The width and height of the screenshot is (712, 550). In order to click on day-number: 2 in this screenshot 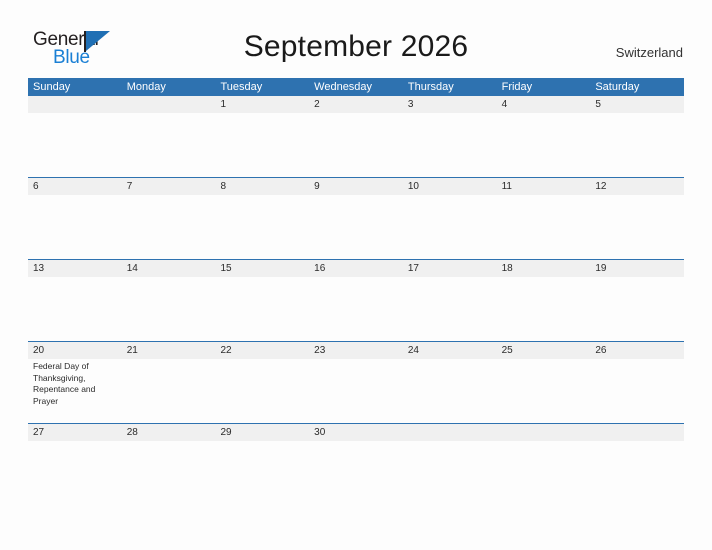, I will do `click(356, 104)`.